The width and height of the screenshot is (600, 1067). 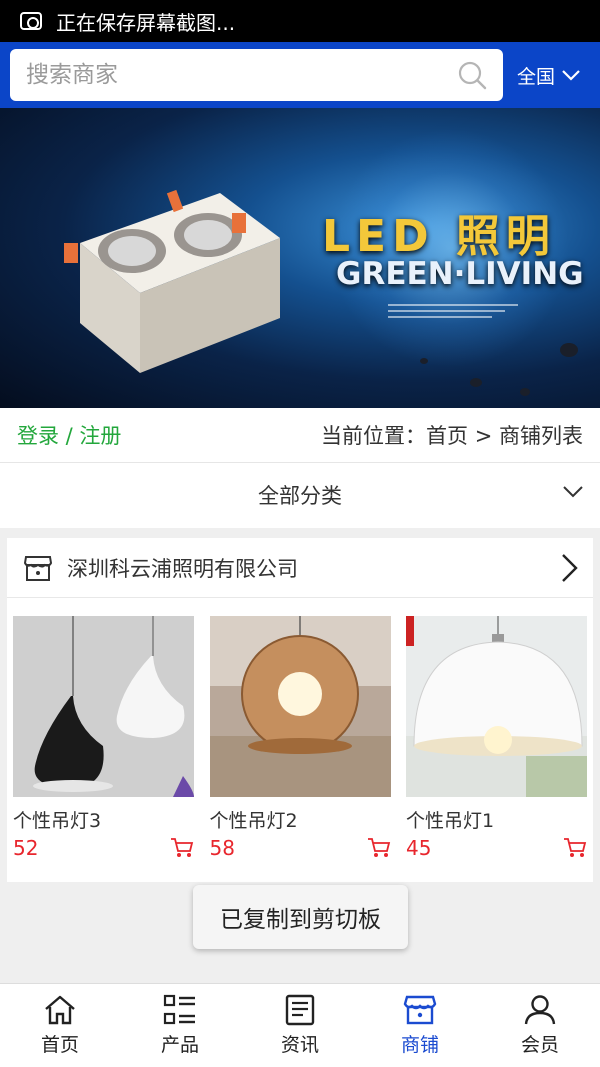 I want to click on bottom-tab-bar: 首页 产品 资讯 商铺 会员, so click(x=300, y=1025).